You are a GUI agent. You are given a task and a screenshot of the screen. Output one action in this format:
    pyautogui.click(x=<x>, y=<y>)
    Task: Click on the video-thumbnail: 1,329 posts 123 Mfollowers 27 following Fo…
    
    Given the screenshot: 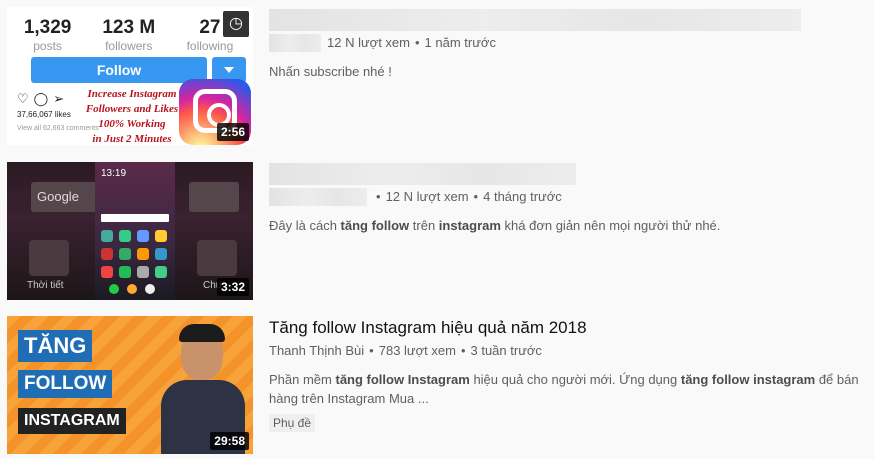 What is the action you would take?
    pyautogui.click(x=130, y=76)
    